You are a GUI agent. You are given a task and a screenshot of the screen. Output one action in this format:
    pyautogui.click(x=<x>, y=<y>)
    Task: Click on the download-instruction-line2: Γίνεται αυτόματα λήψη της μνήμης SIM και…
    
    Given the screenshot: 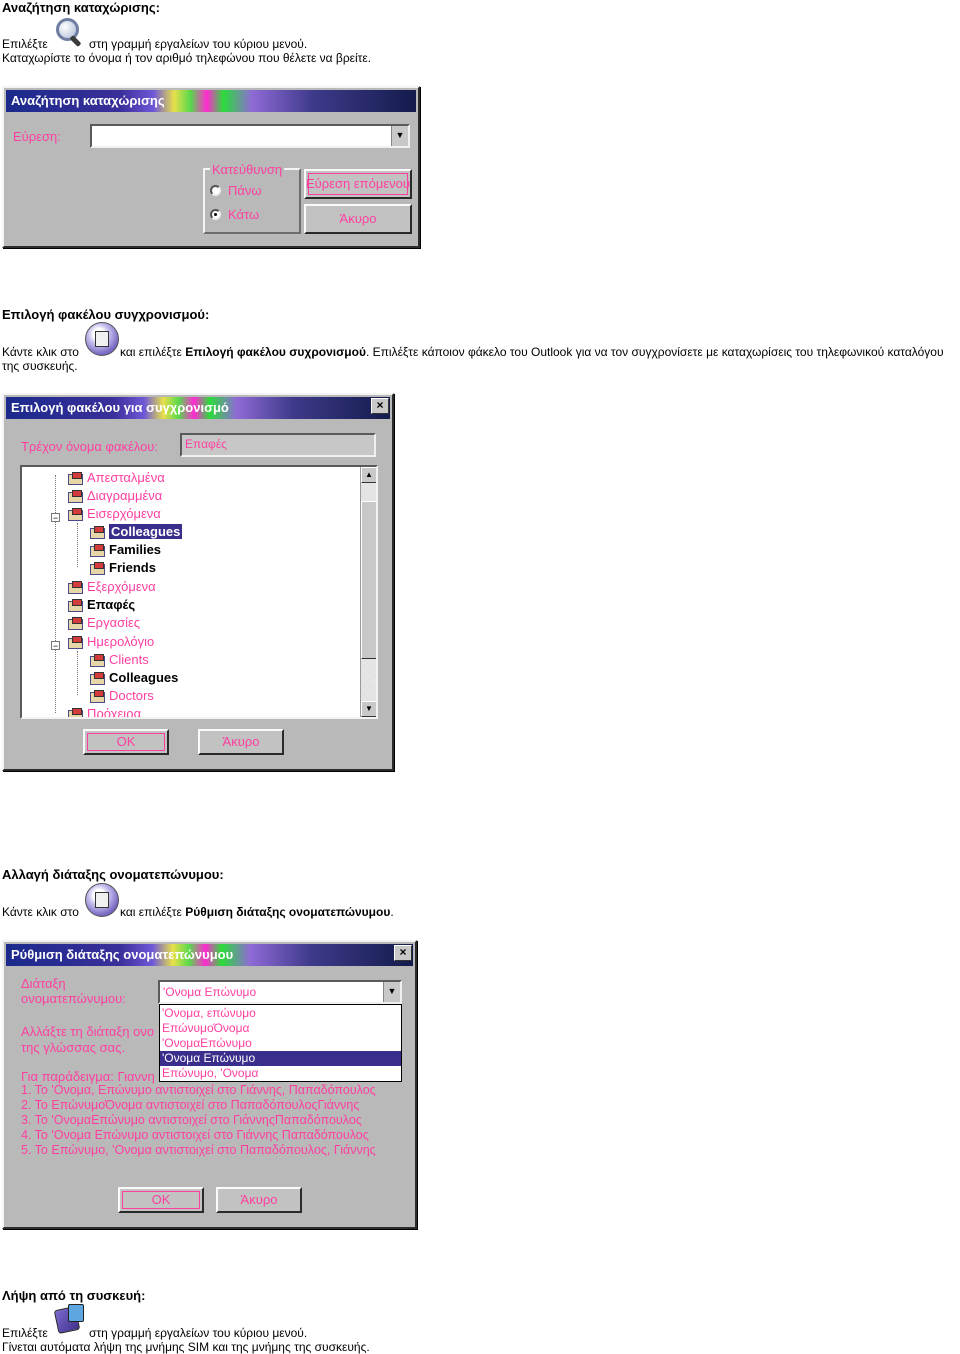 What is the action you would take?
    pyautogui.click(x=186, y=1347)
    